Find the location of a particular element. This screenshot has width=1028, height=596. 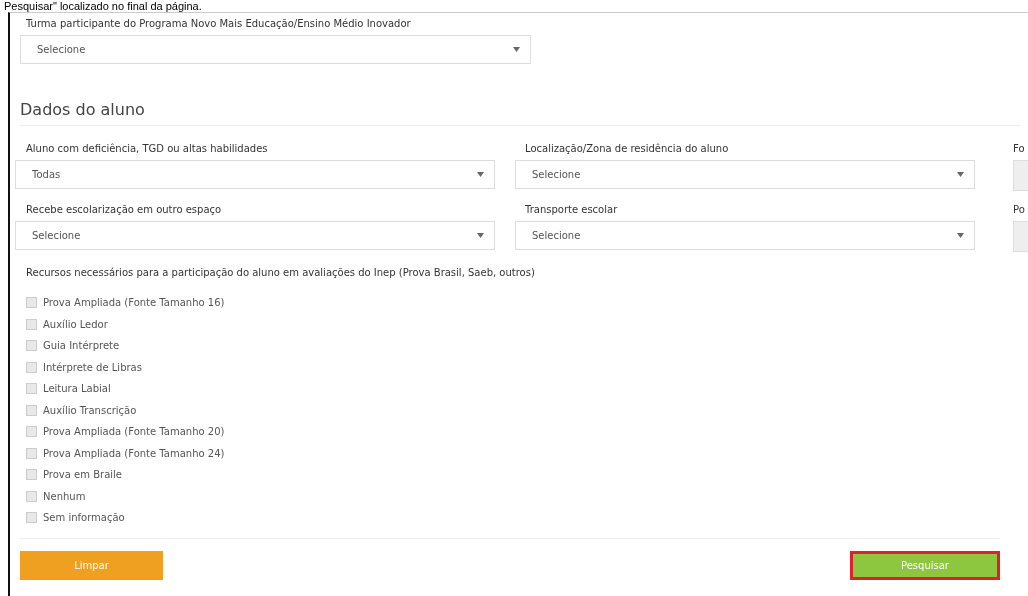

checkbox-option: Nenhum is located at coordinates (56, 496).